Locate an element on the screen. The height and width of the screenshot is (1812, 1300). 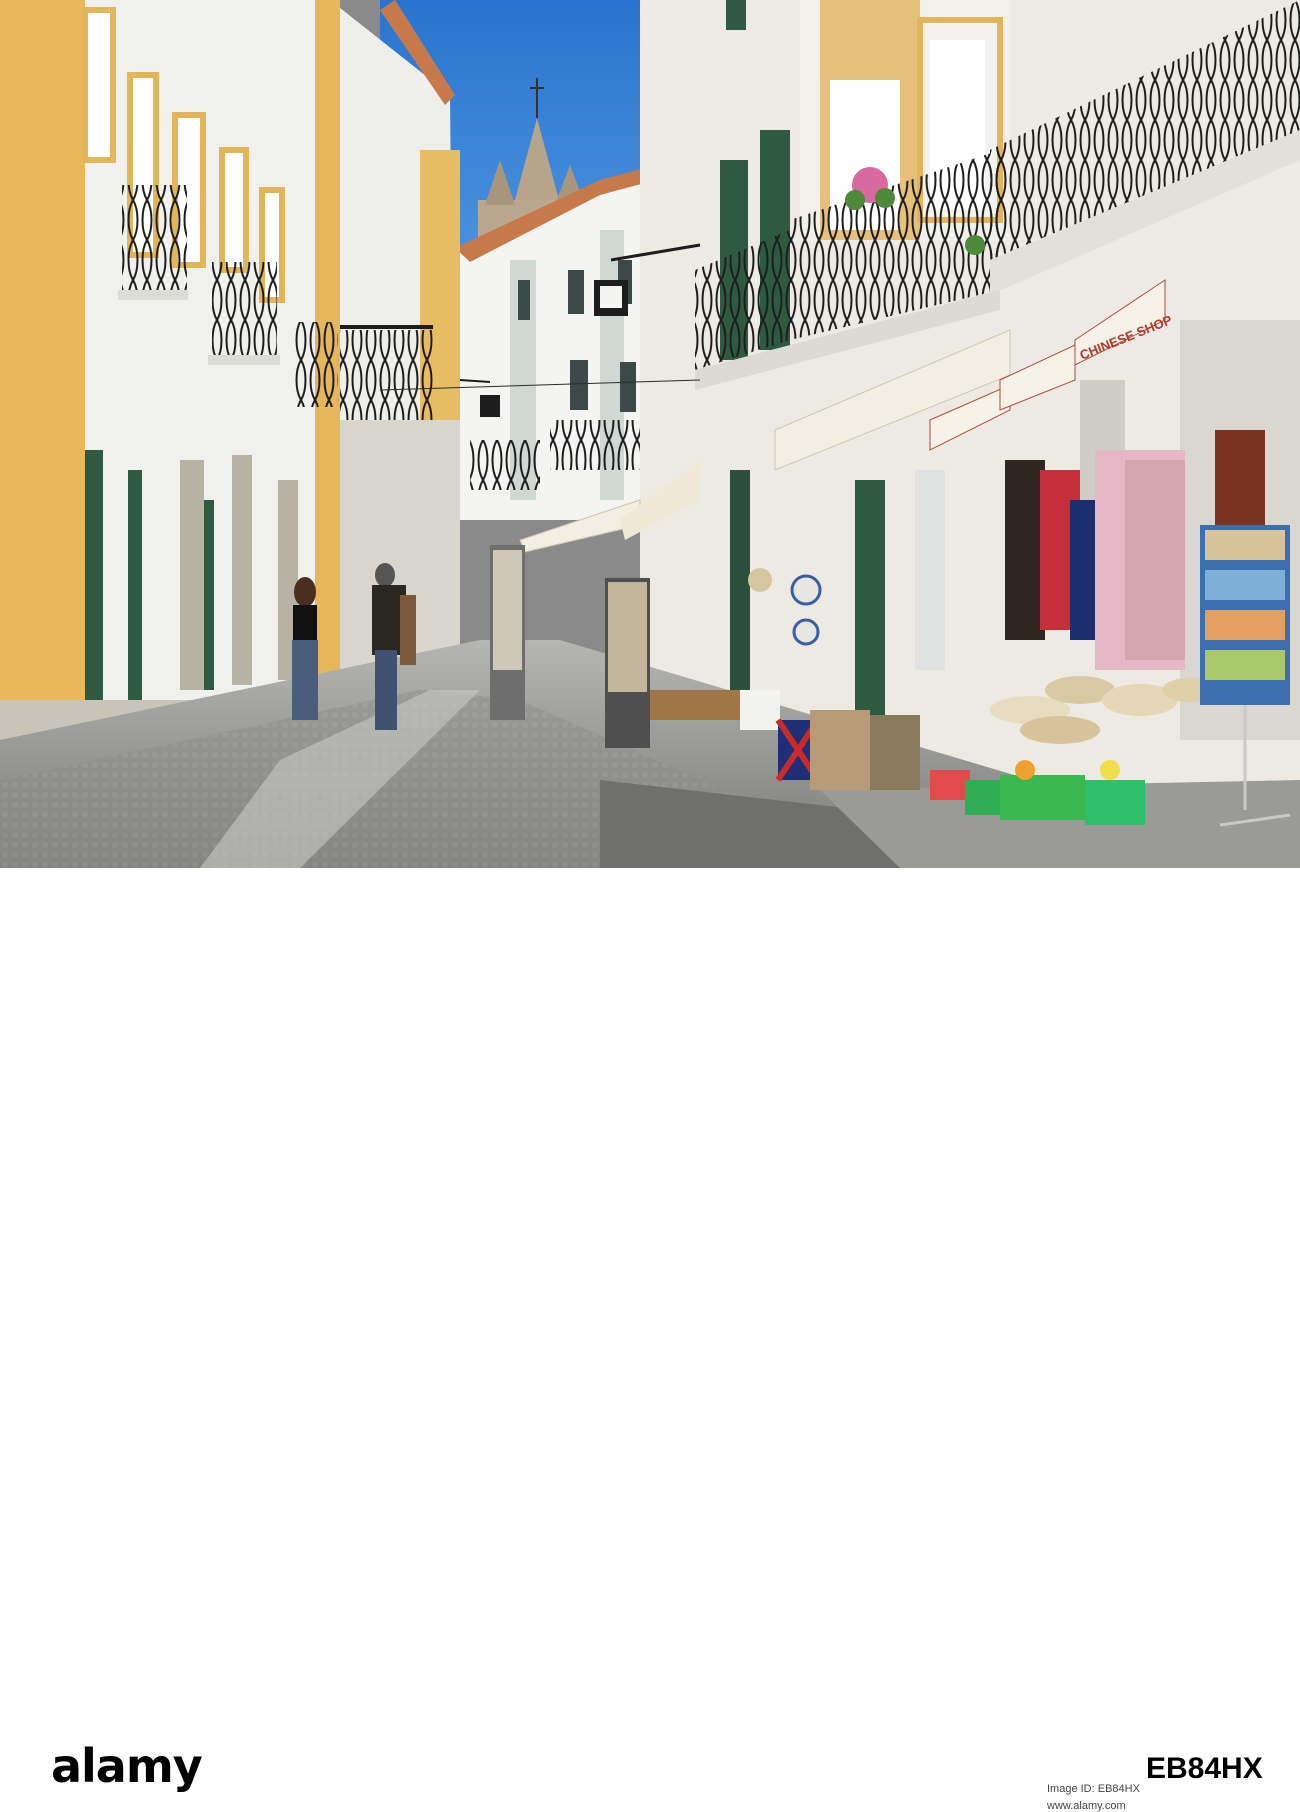
alamy-logo: alamy is located at coordinates (127, 1766).